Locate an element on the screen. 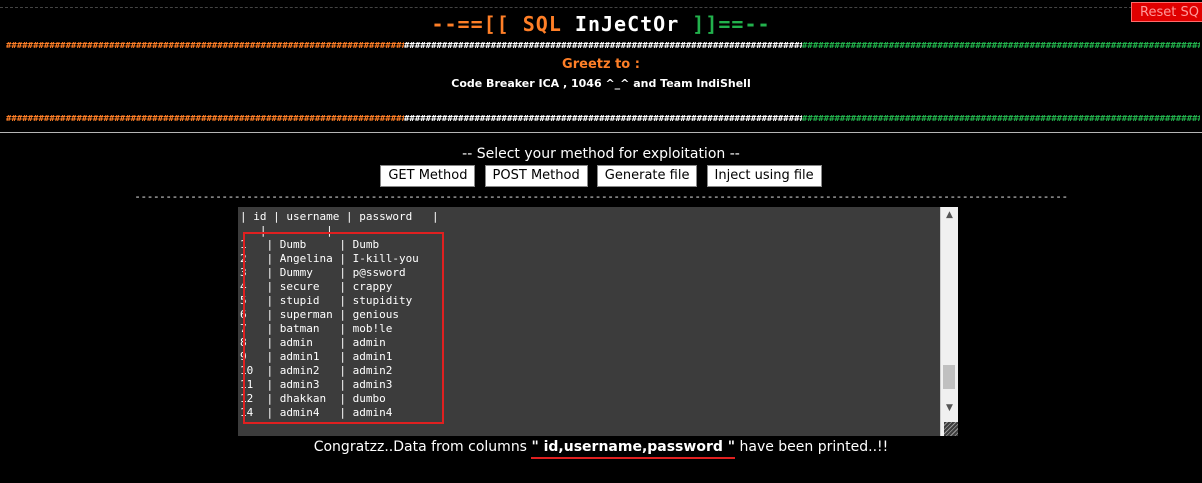 This screenshot has height=483, width=1202. get-method-button: GET Method is located at coordinates (428, 175).